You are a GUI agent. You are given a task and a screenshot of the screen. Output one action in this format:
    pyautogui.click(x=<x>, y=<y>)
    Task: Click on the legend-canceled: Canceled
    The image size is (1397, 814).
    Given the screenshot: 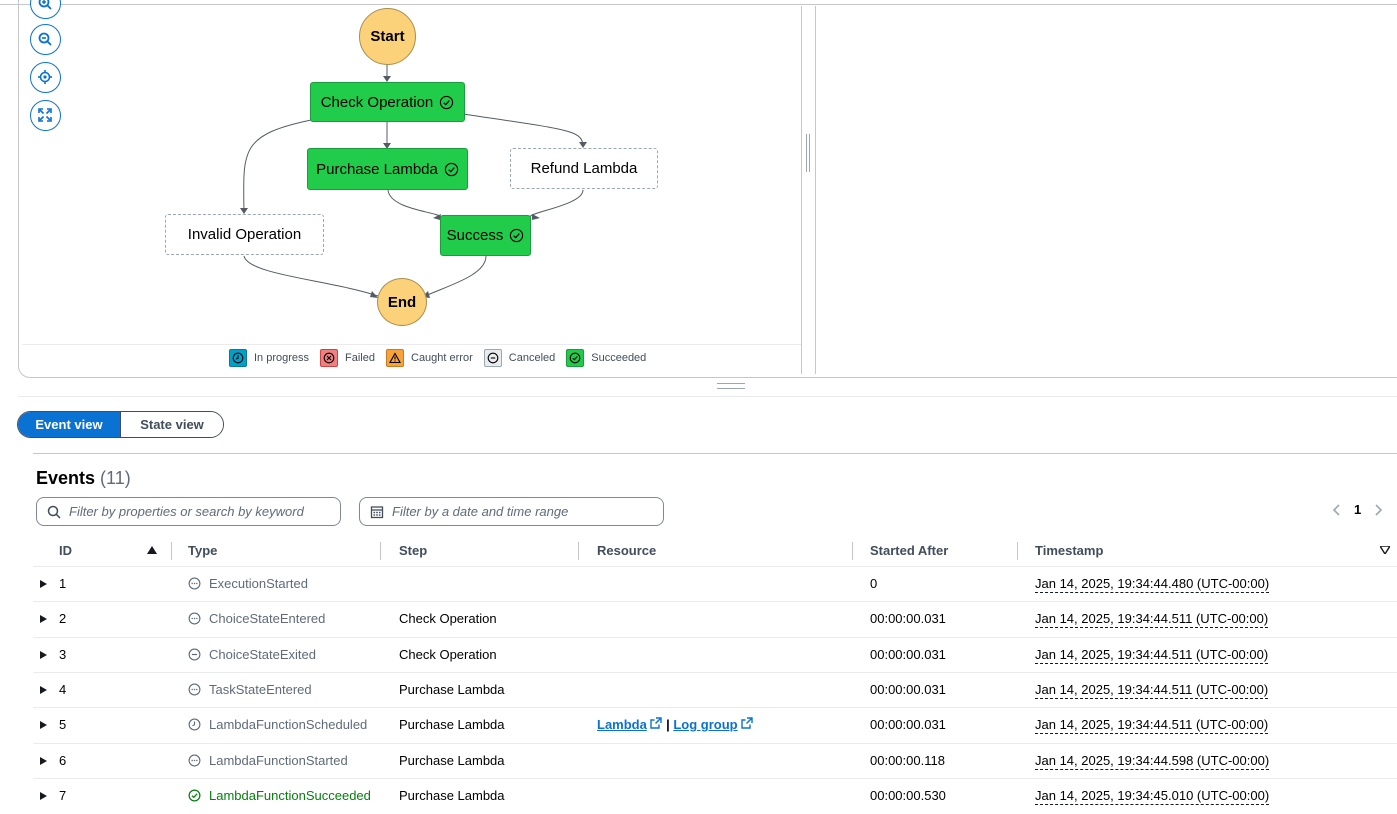 What is the action you would take?
    pyautogui.click(x=519, y=358)
    